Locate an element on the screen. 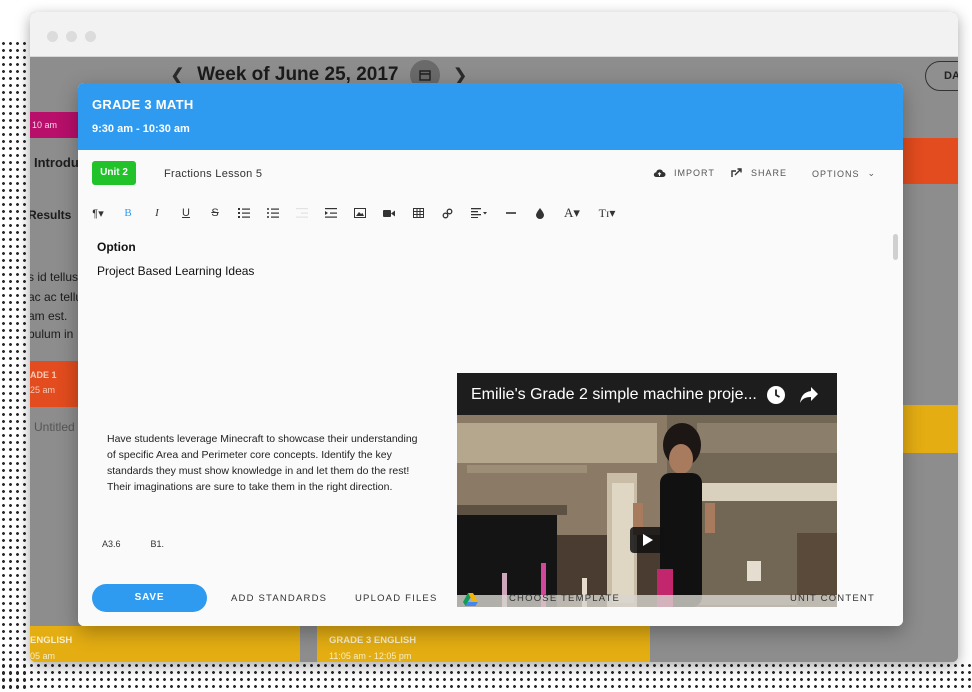 Image resolution: width=972 pixels, height=692 pixels. import-label: IMPORT is located at coordinates (694, 173).